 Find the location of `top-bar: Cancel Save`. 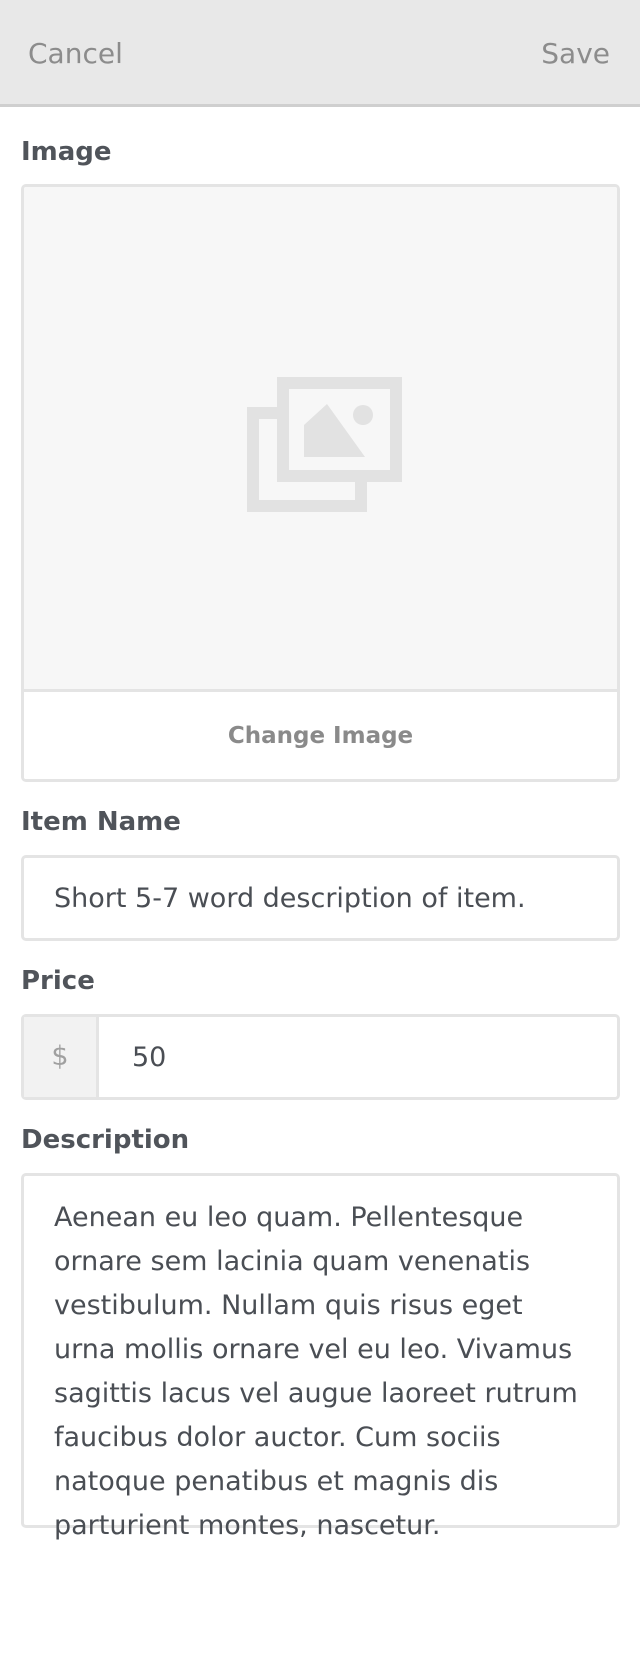

top-bar: Cancel Save is located at coordinates (320, 53).